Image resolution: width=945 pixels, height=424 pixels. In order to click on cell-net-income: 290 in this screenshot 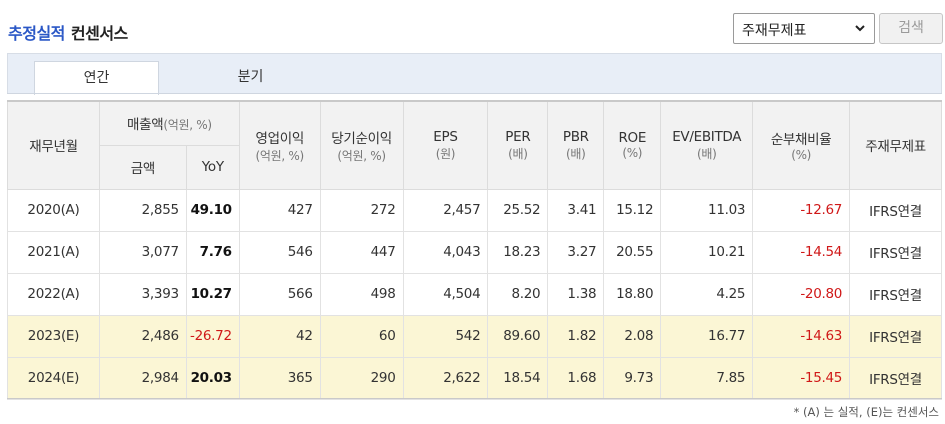, I will do `click(361, 378)`.